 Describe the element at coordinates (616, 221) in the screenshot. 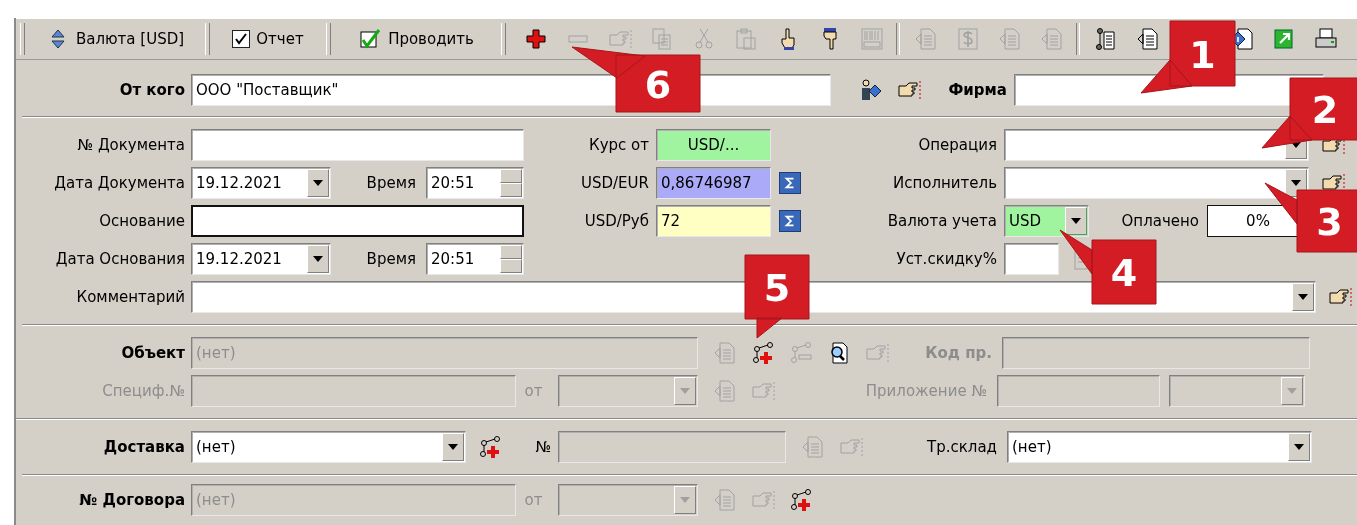

I see `field-label: USD/Руб` at that location.